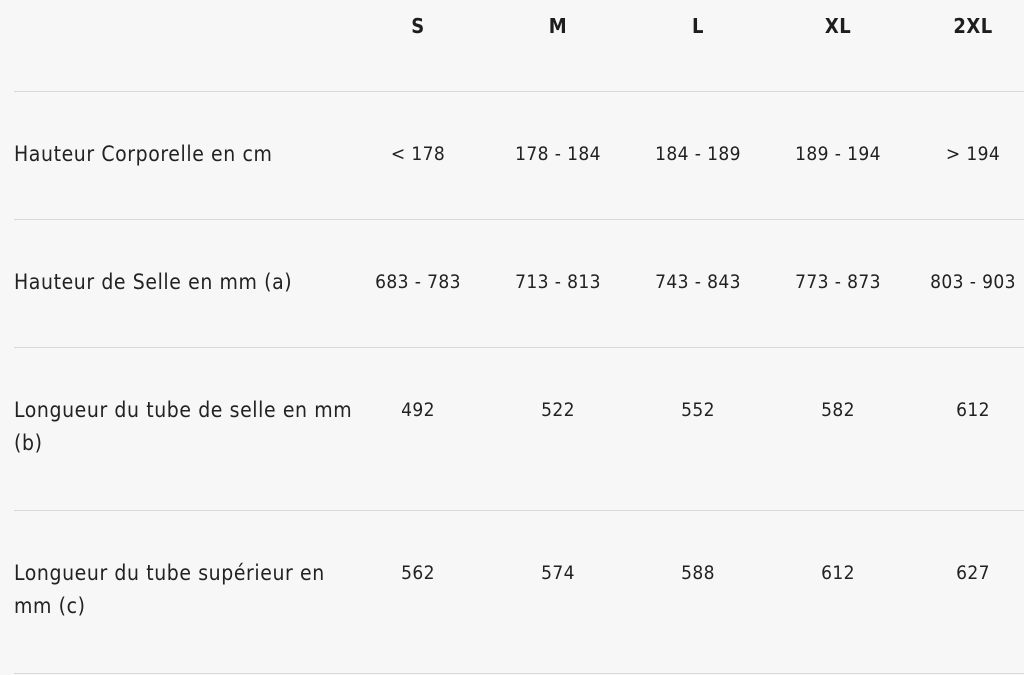  I want to click on table-cell: 178 - 184, so click(558, 154).